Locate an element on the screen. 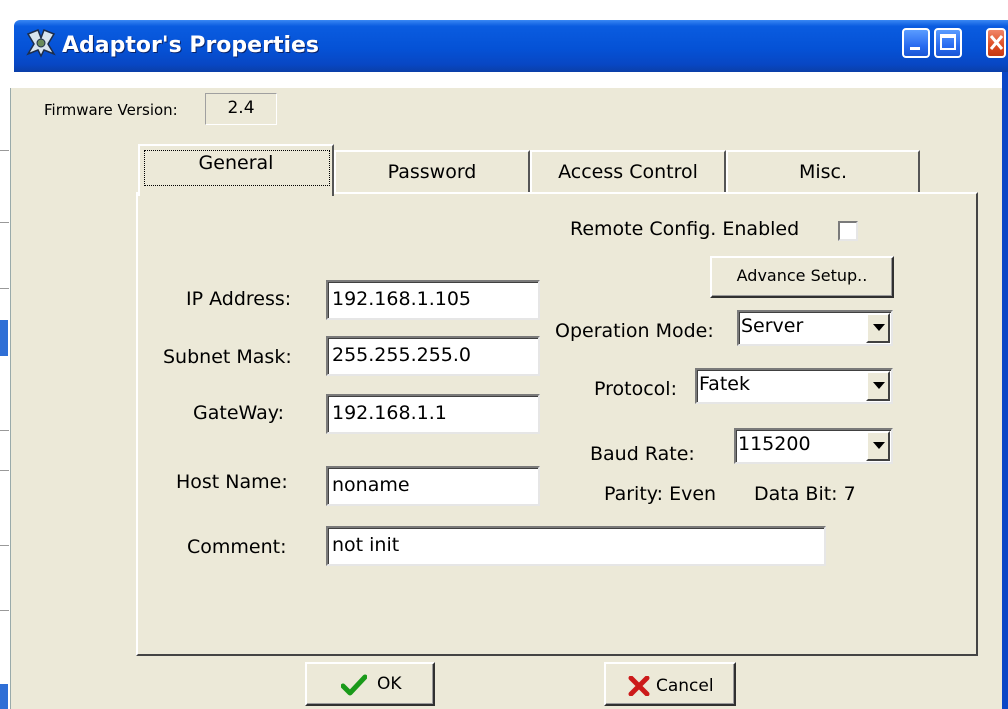  firmware-version-value: 2.4 is located at coordinates (241, 109).